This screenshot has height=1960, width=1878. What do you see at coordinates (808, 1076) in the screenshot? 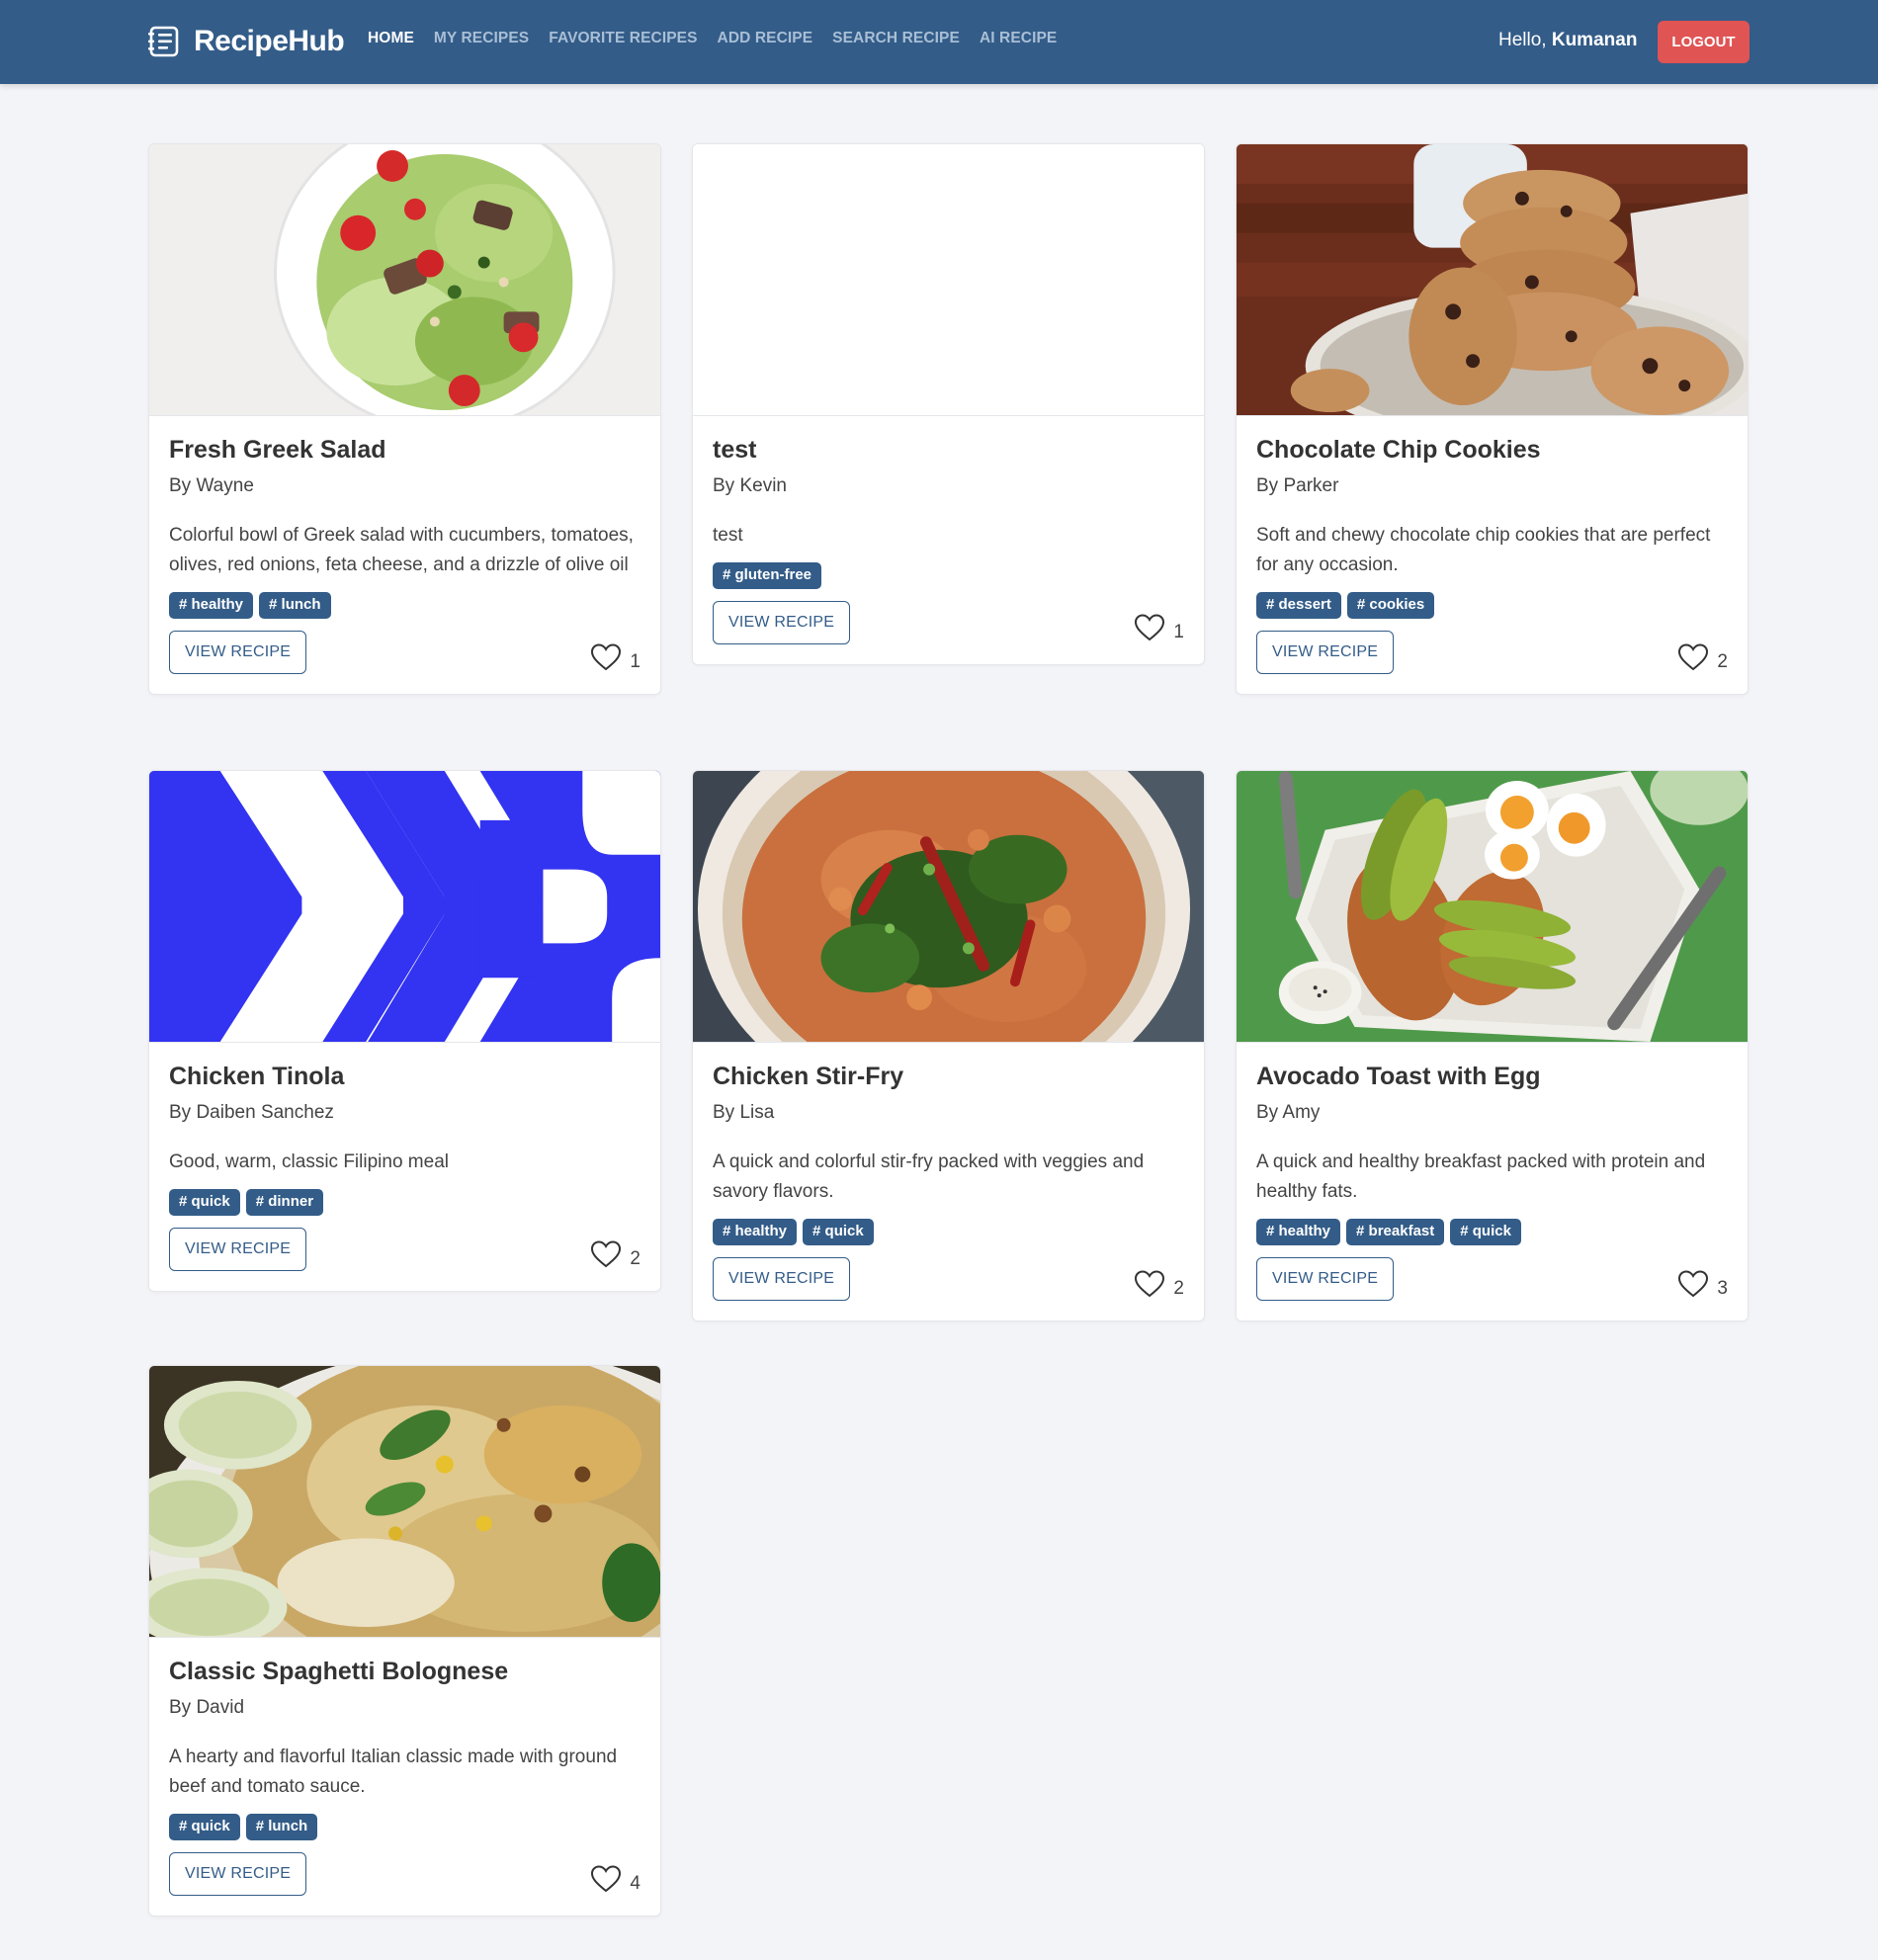
I see `recipe-title: Chicken Stir-Fry` at bounding box center [808, 1076].